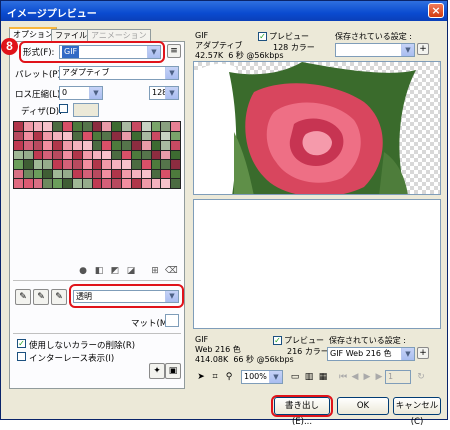 This screenshot has width=450, height=430. Describe the element at coordinates (436, 10) in the screenshot. I see `close-button: ×` at that location.